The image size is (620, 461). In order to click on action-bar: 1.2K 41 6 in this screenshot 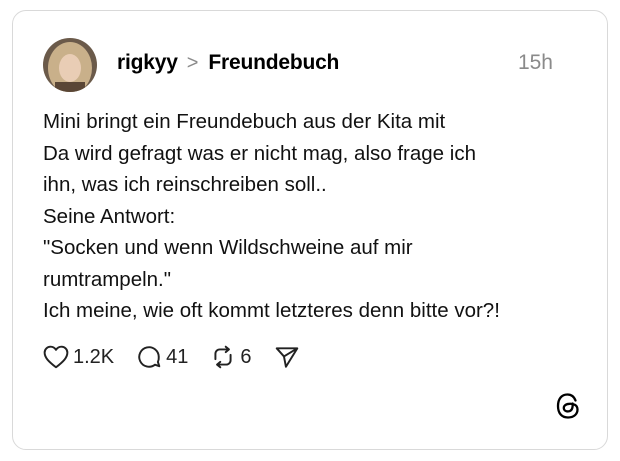, I will do `click(182, 357)`.